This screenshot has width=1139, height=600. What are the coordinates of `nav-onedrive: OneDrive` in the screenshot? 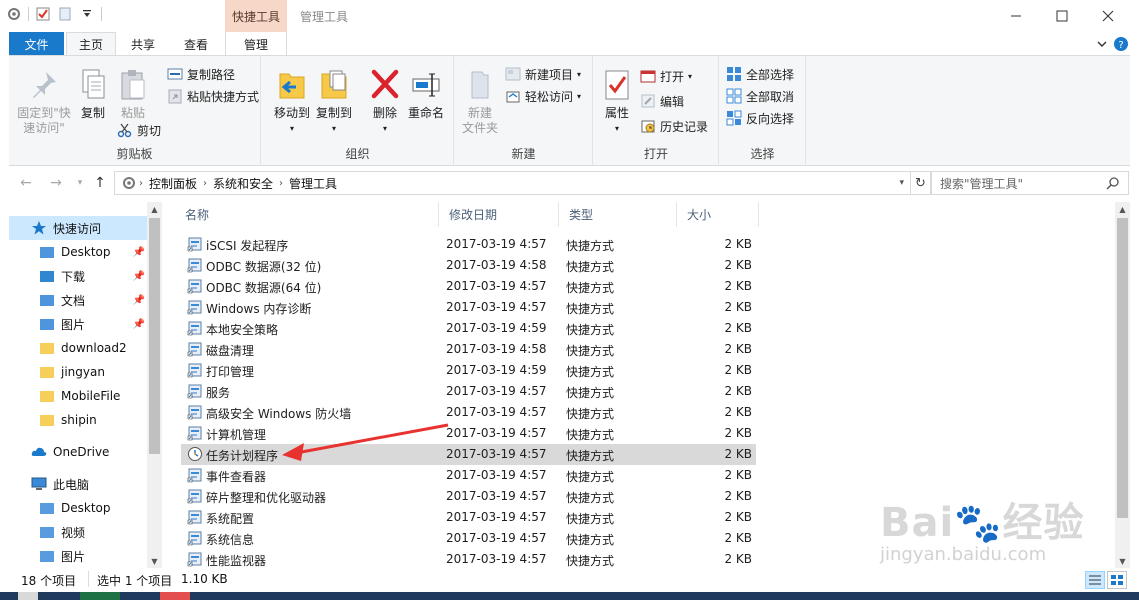 It's located at (78, 452).